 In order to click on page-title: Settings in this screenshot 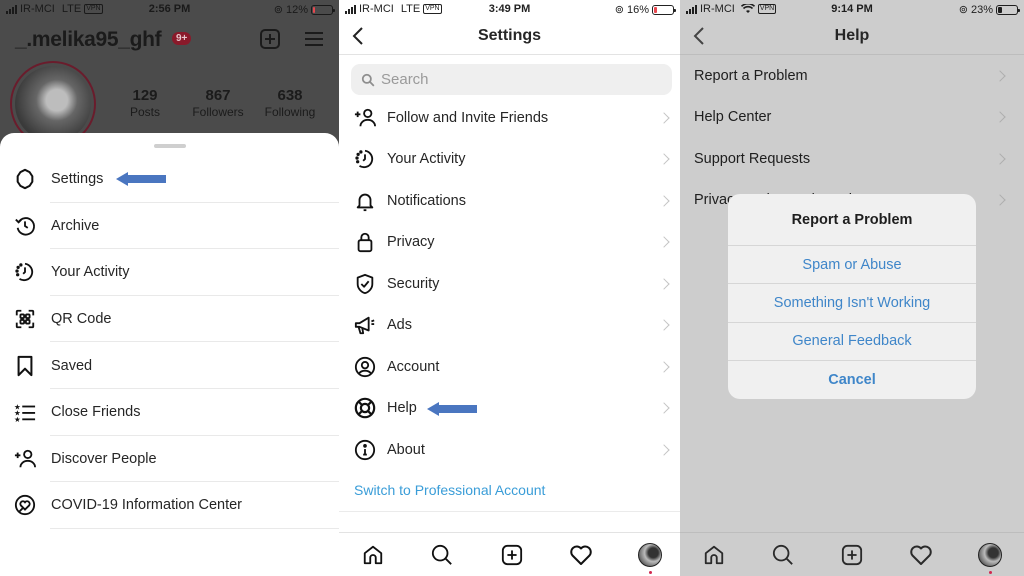, I will do `click(509, 35)`.